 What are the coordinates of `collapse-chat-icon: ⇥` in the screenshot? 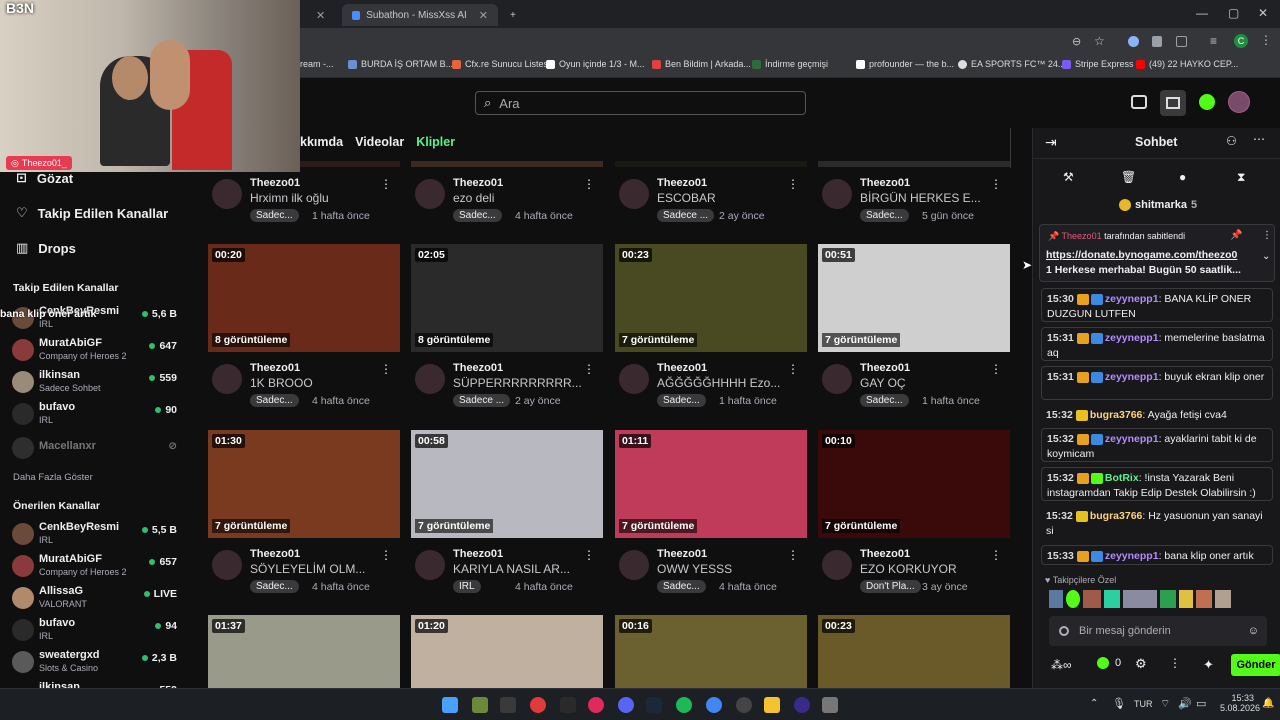 It's located at (1051, 142).